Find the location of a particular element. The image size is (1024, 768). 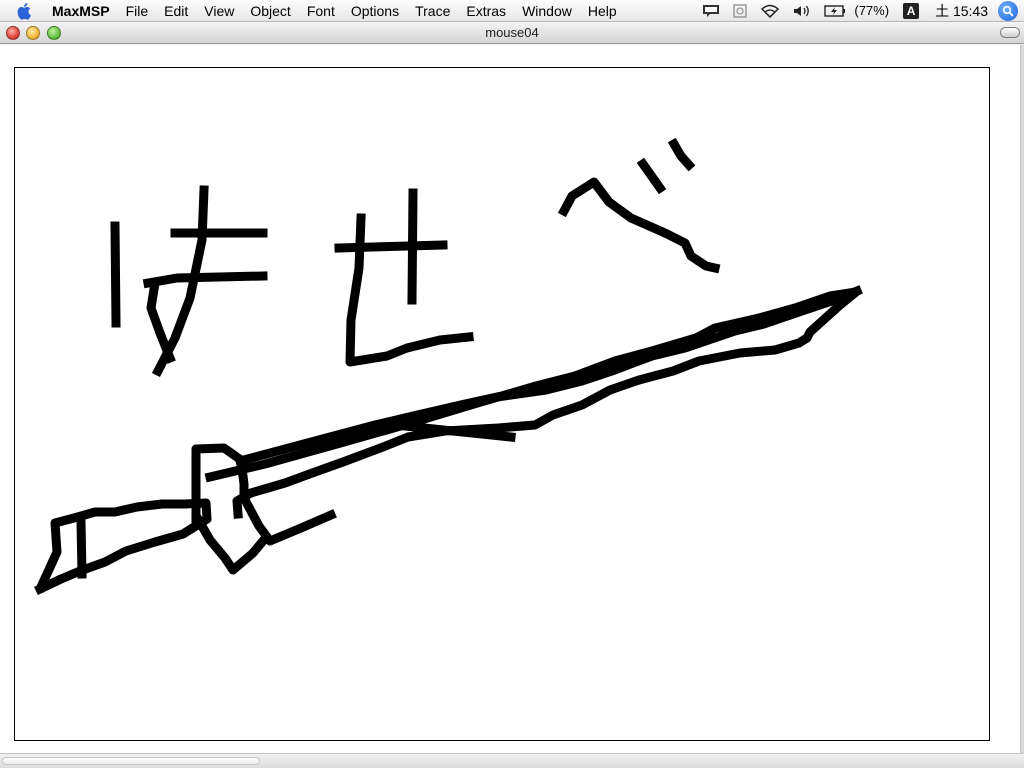

stroke-char1-left is located at coordinates (115, 274).